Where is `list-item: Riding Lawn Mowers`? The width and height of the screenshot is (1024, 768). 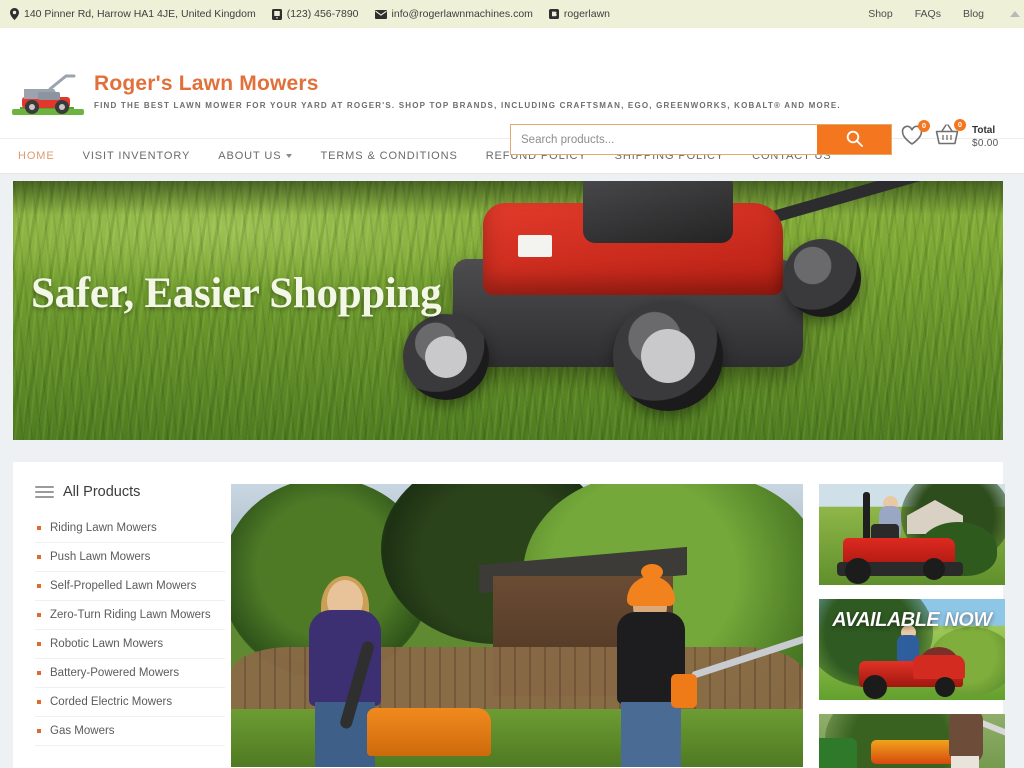 list-item: Riding Lawn Mowers is located at coordinates (130, 528).